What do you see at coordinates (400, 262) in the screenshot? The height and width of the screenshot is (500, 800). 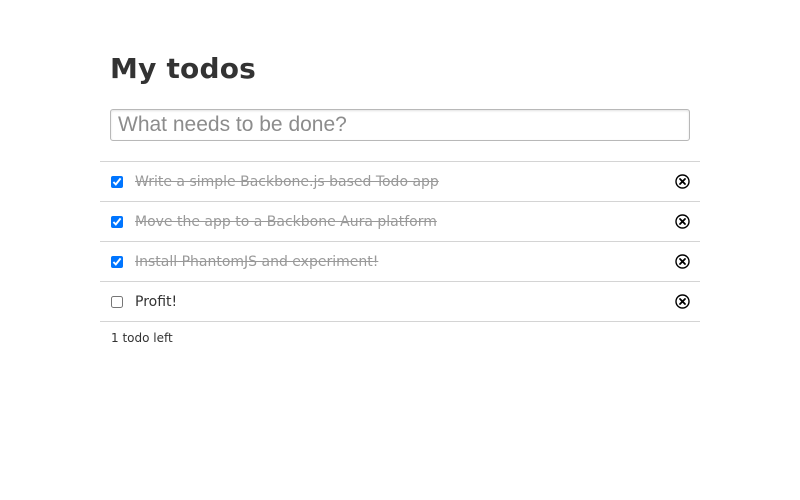 I see `todo-item-3: Install PhantomJS and experiment!` at bounding box center [400, 262].